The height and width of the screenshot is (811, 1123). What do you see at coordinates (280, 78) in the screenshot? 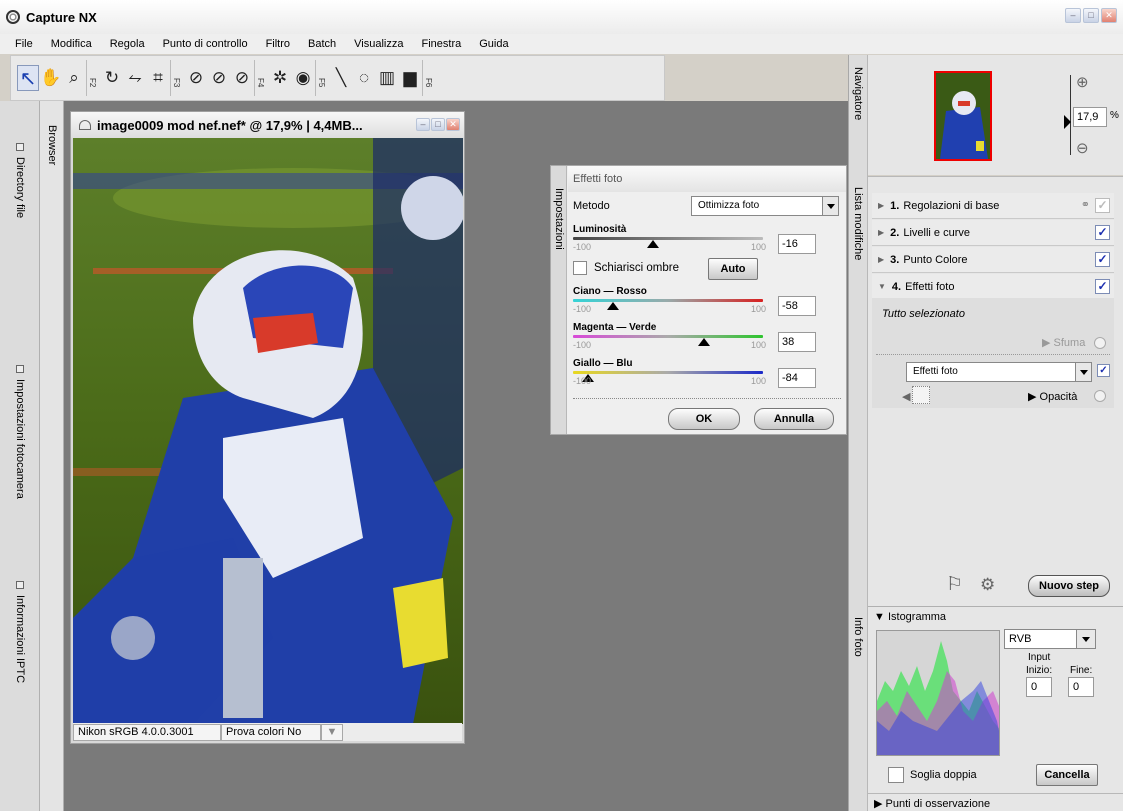
I see `color-control-point-icon: ✲` at bounding box center [280, 78].